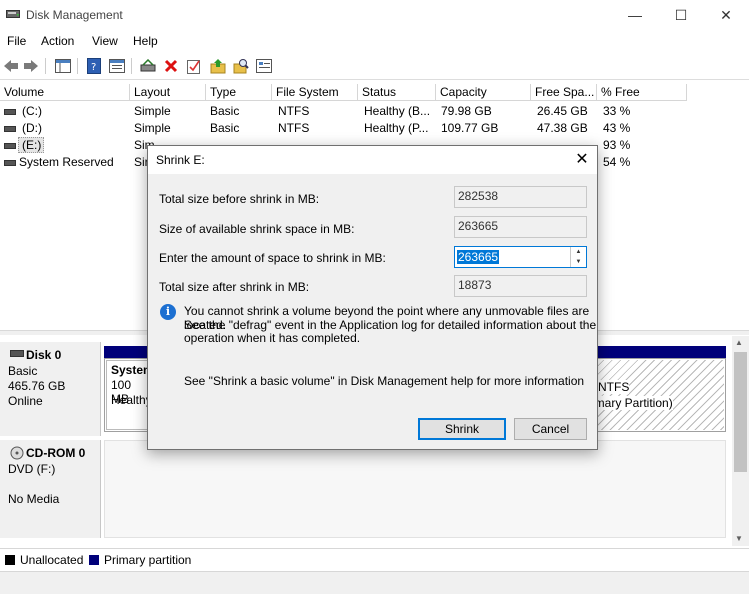  I want to click on cell-volume: System Reserved, so click(66, 162).